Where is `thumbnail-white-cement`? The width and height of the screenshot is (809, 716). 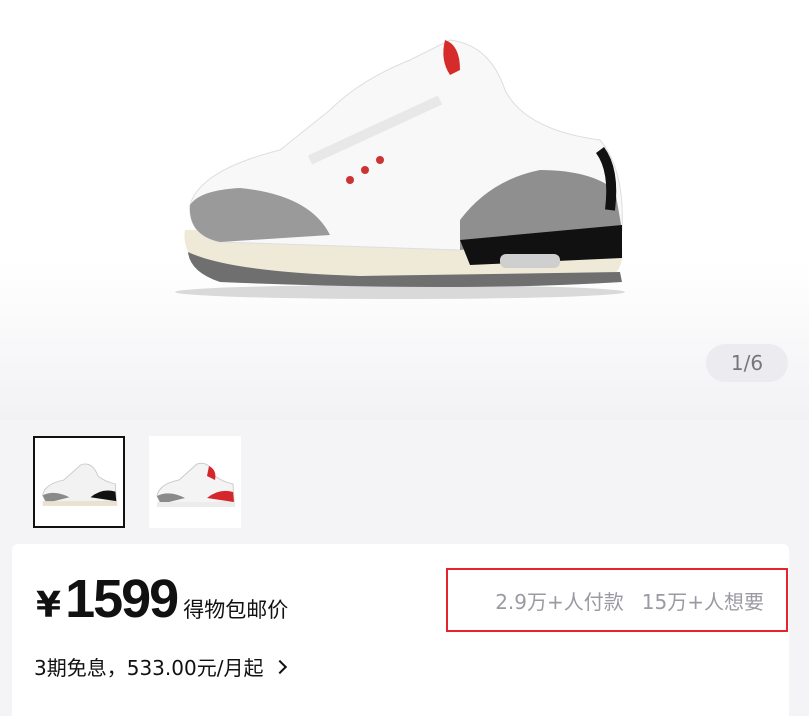
thumbnail-white-cement is located at coordinates (79, 482).